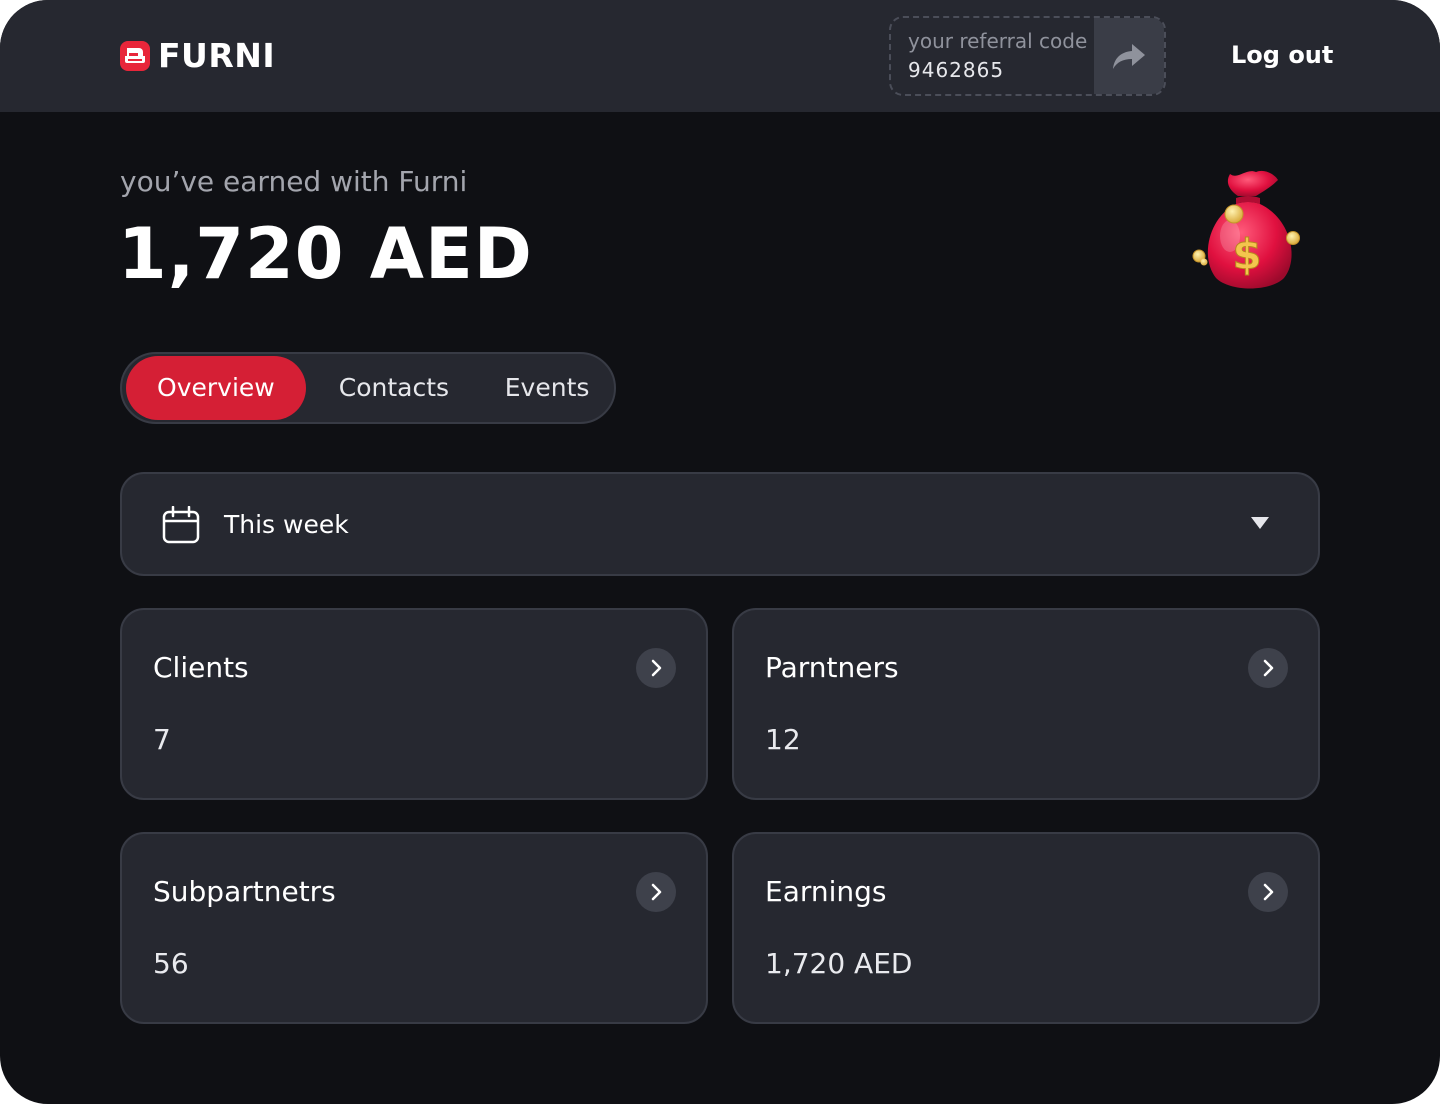 The height and width of the screenshot is (1104, 1440). What do you see at coordinates (1026, 928) in the screenshot?
I see `earnings-card: Earnings 1,720 AED` at bounding box center [1026, 928].